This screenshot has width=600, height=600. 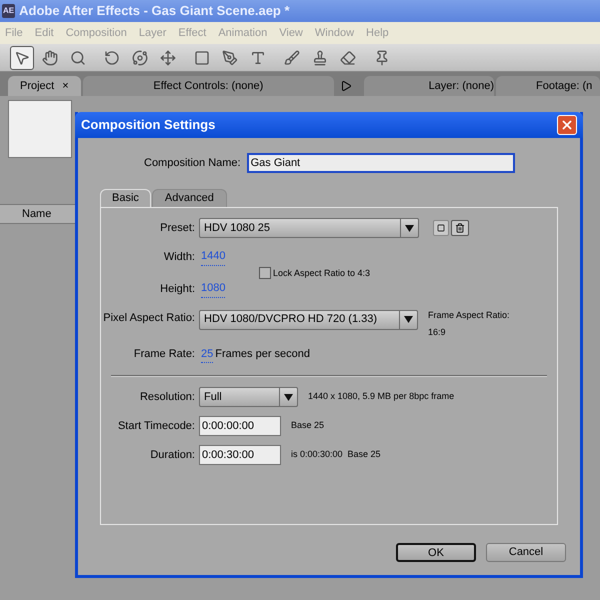 I want to click on delete-preset-button, so click(x=460, y=228).